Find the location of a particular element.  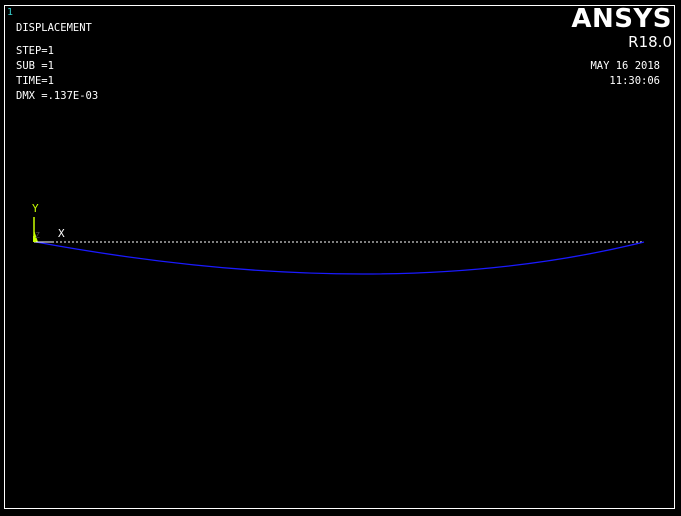

triad-x-label: X is located at coordinates (61, 233).